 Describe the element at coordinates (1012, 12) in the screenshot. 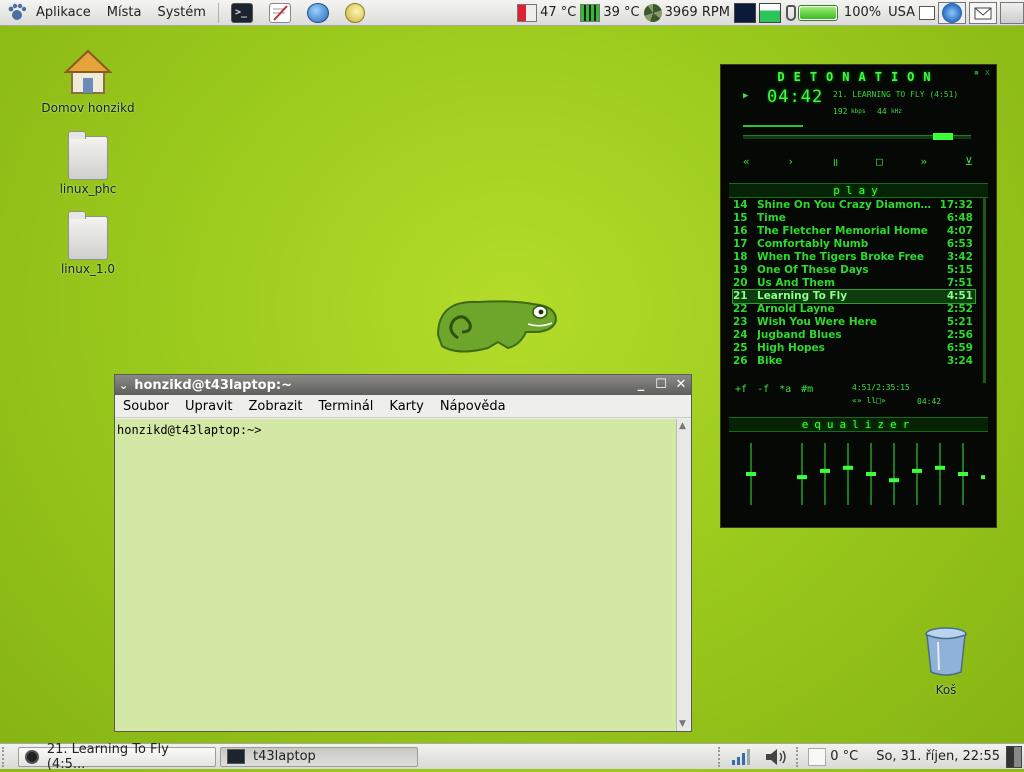

I see `show-desktop-icon` at that location.